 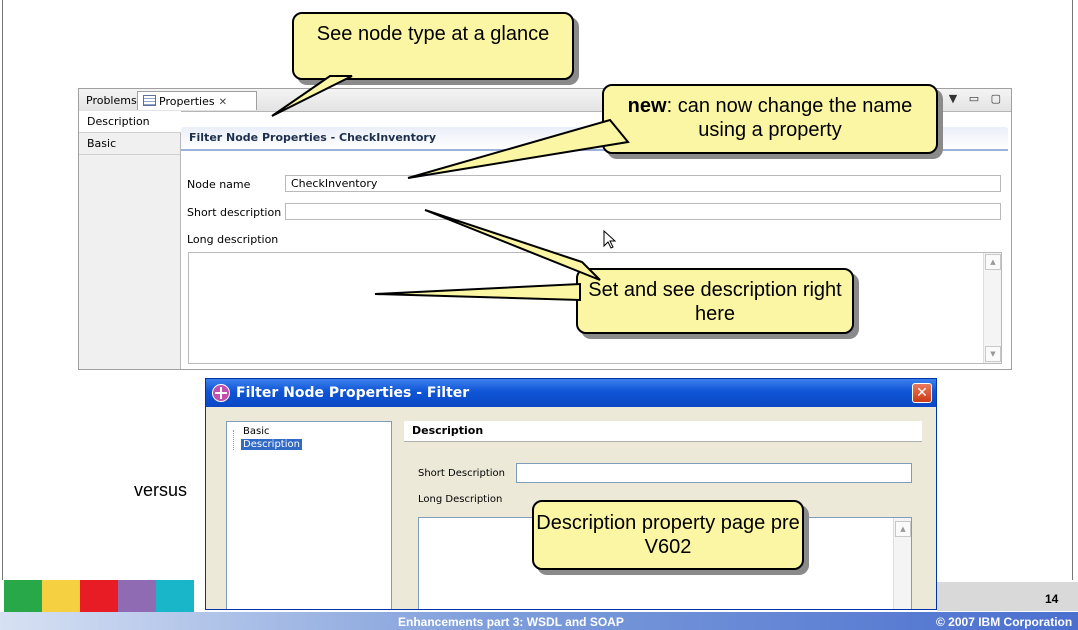 What do you see at coordinates (512, 245) in the screenshot?
I see `pointer-short-description` at bounding box center [512, 245].